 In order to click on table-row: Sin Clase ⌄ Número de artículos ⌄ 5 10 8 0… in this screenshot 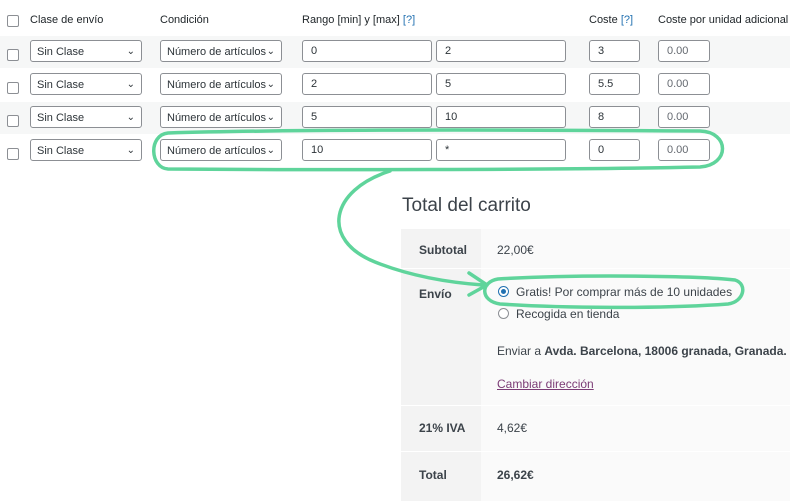, I will do `click(395, 118)`.